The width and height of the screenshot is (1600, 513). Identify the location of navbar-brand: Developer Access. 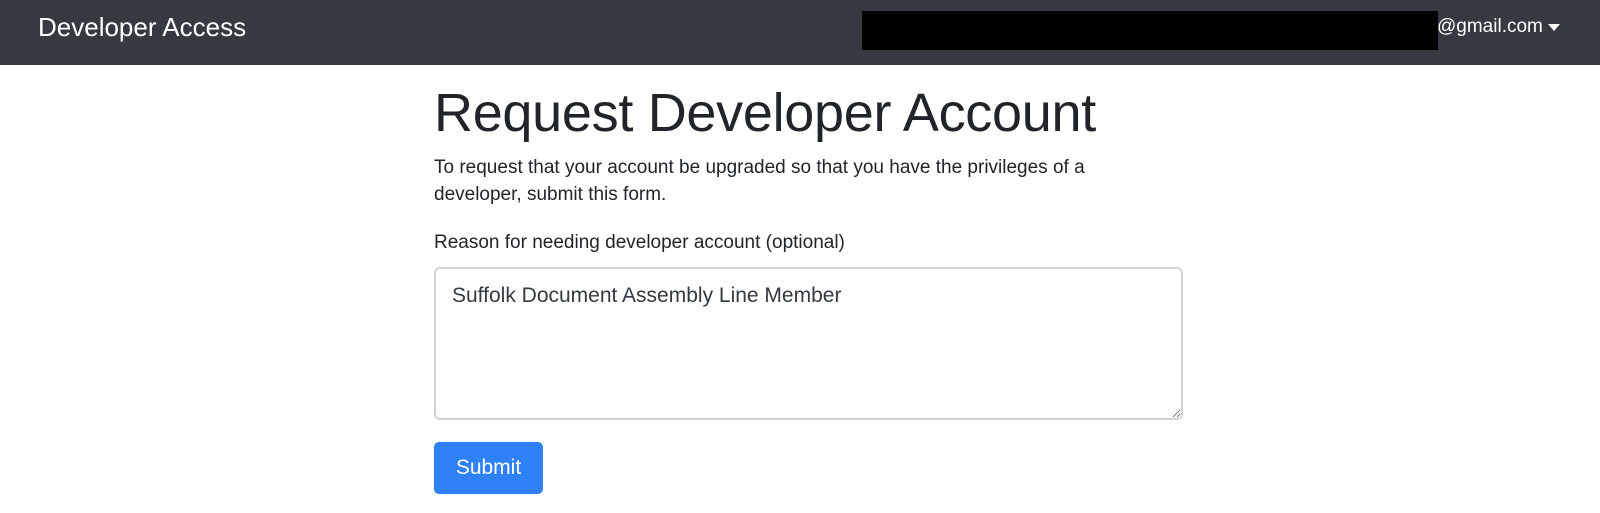
(142, 27).